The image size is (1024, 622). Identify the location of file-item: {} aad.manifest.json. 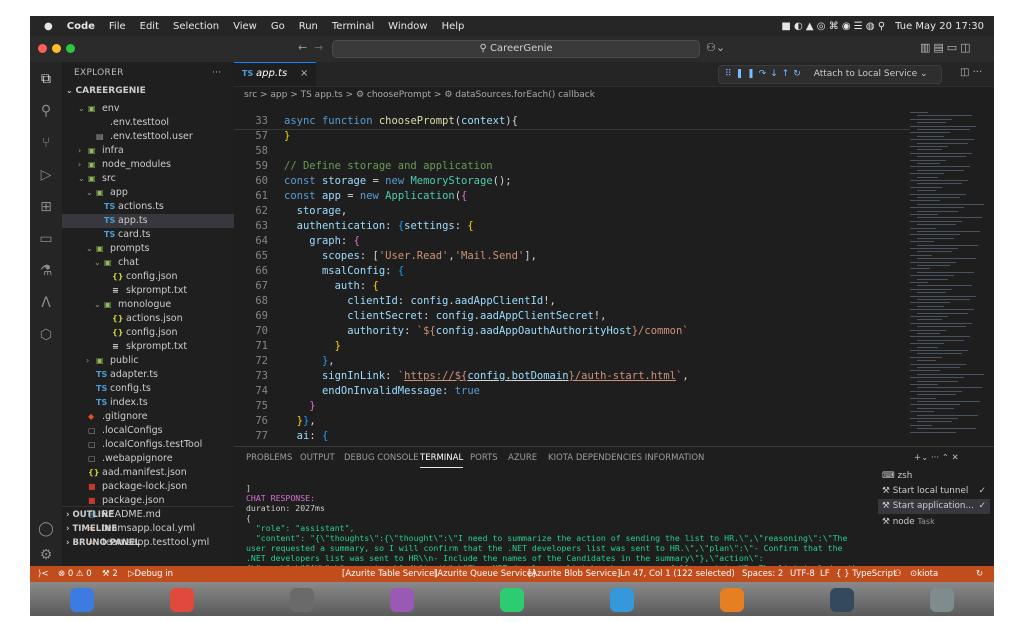
(148, 473).